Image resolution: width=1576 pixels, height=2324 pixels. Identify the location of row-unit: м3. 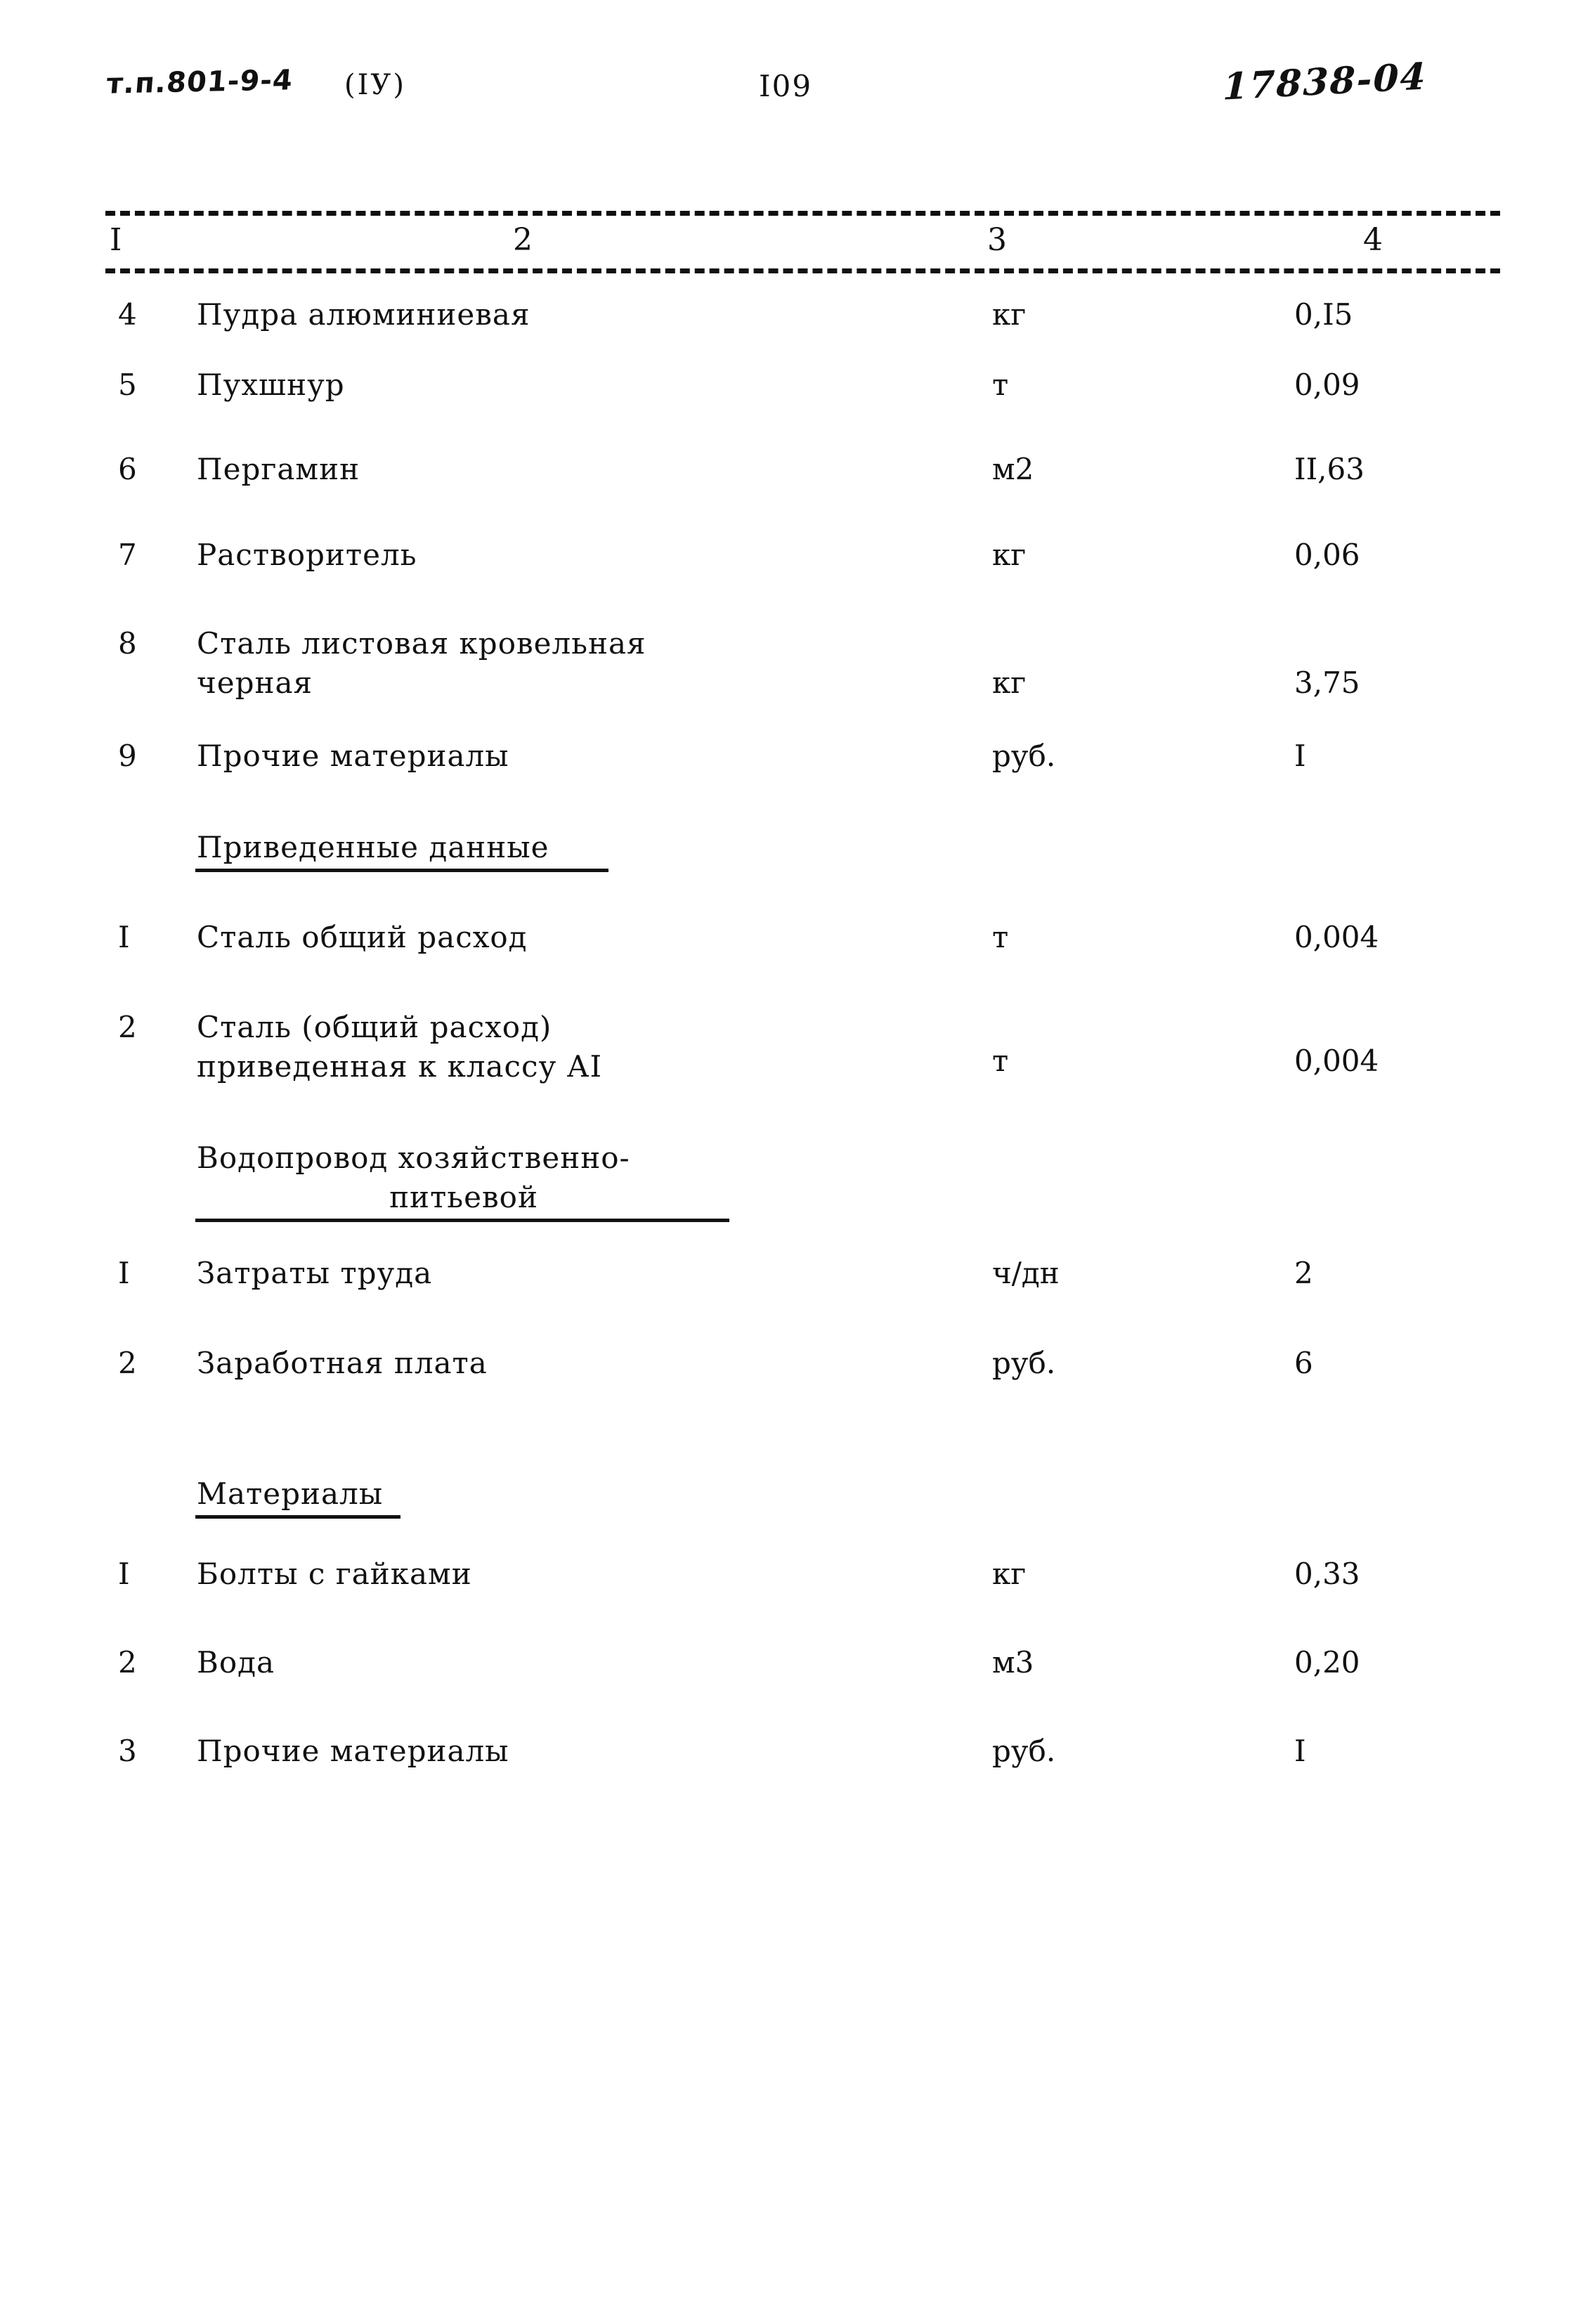
(1013, 1662).